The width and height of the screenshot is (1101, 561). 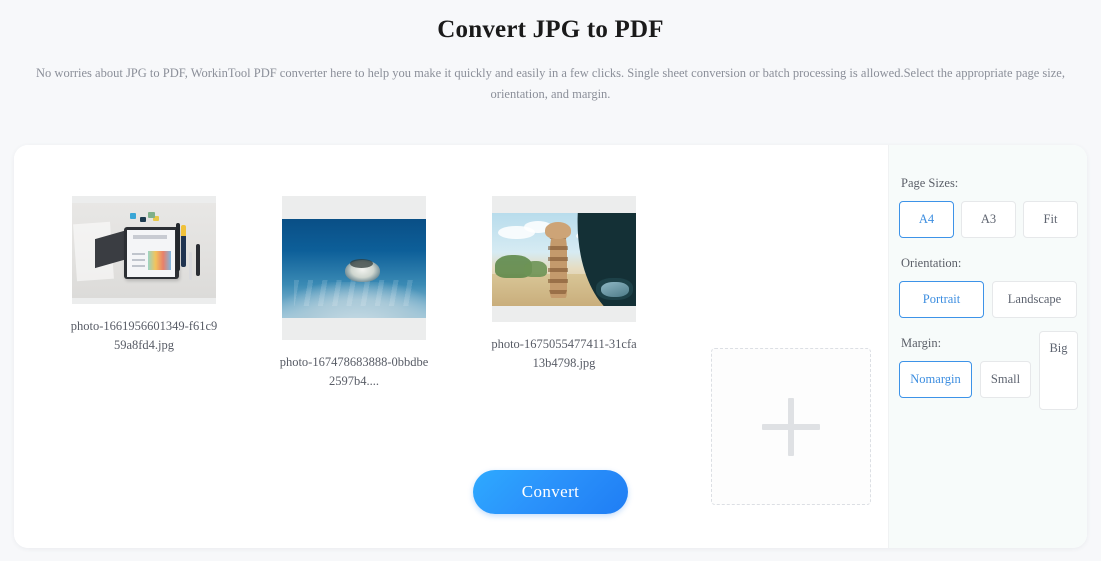 What do you see at coordinates (149, 237) in the screenshot?
I see `screen-band` at bounding box center [149, 237].